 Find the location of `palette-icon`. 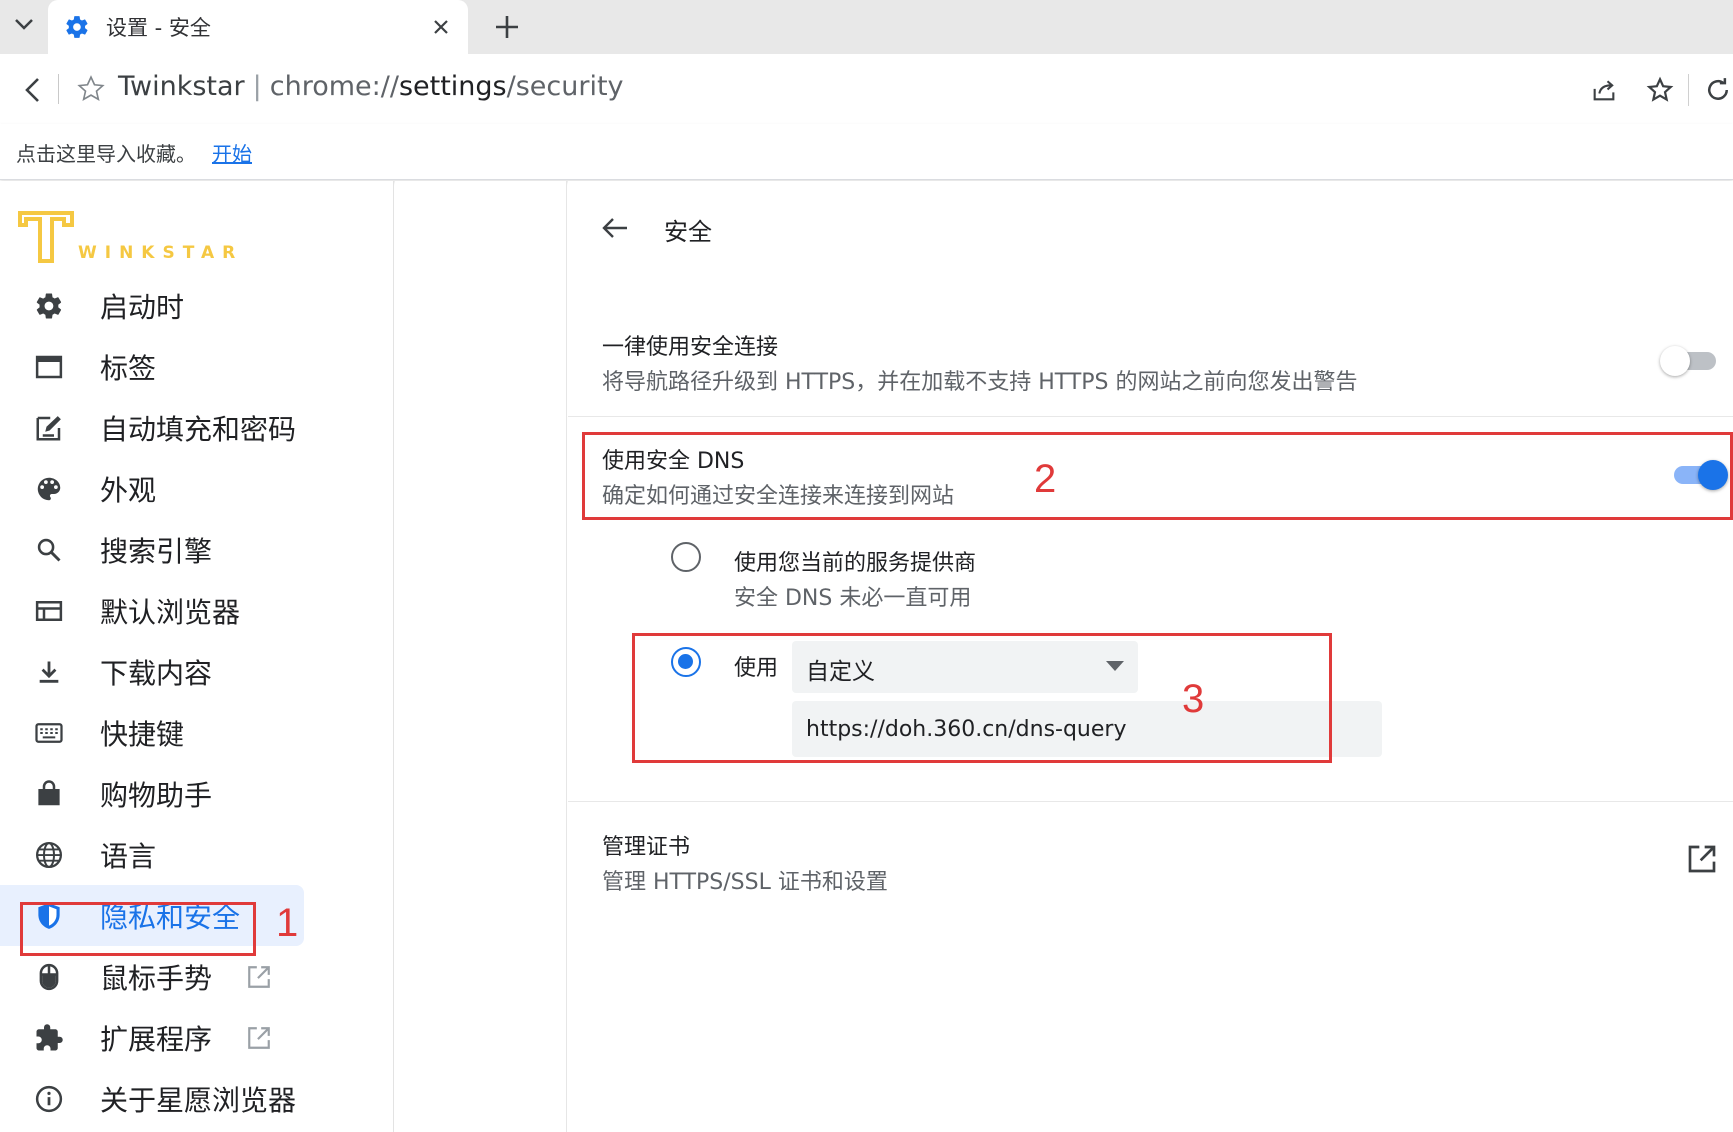

palette-icon is located at coordinates (49, 489).